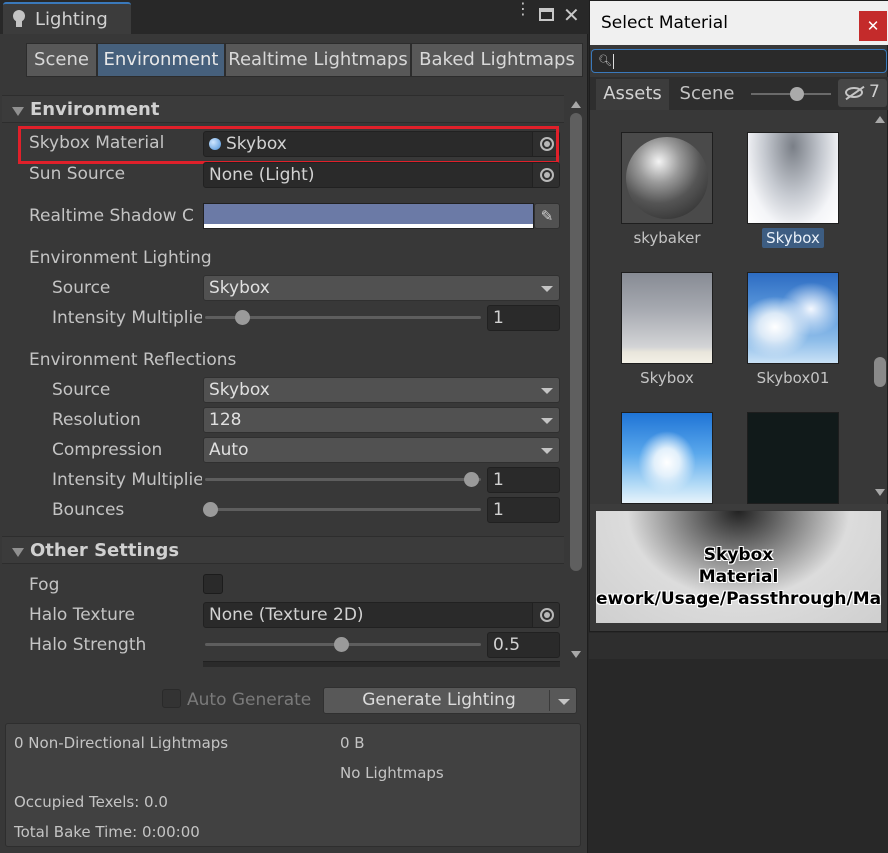  Describe the element at coordinates (283, 550) in the screenshot. I see `other-settings-section-header: Other Settings` at that location.